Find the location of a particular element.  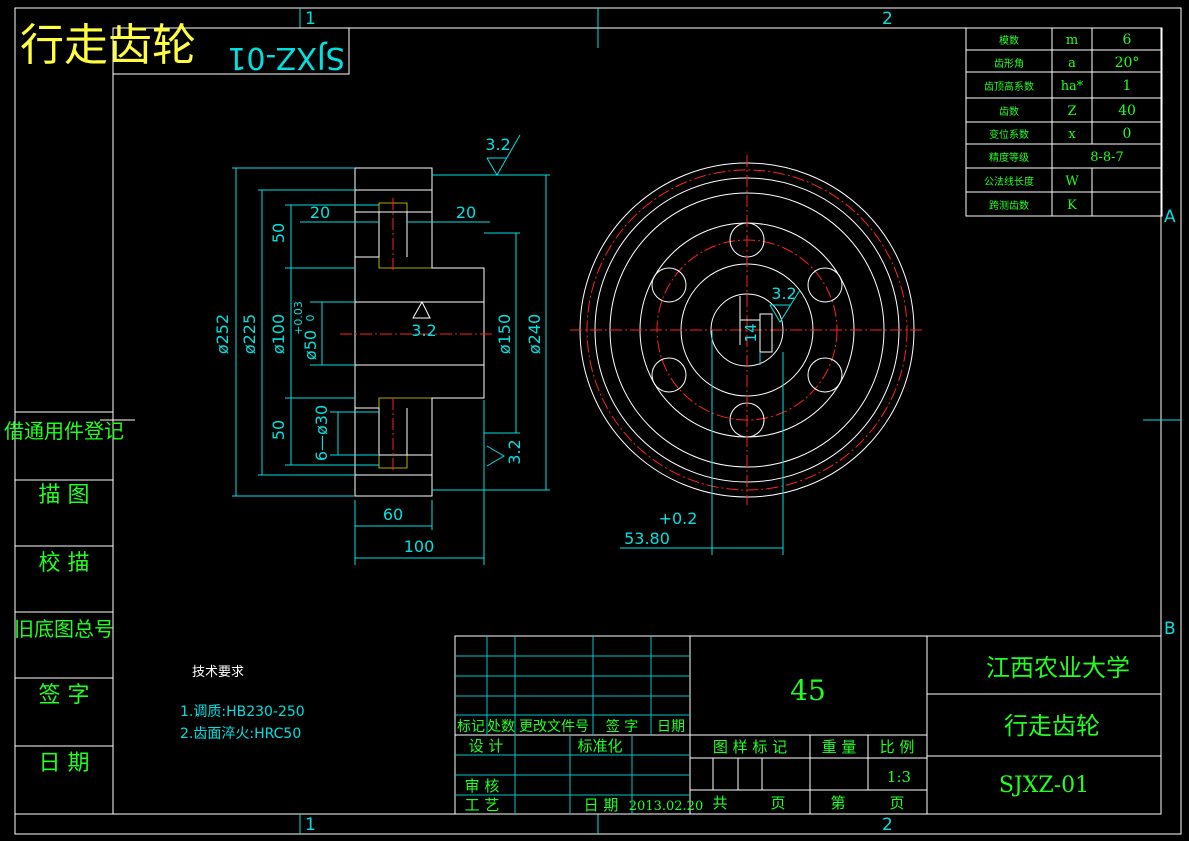

param-value: 20° is located at coordinates (1127, 63).